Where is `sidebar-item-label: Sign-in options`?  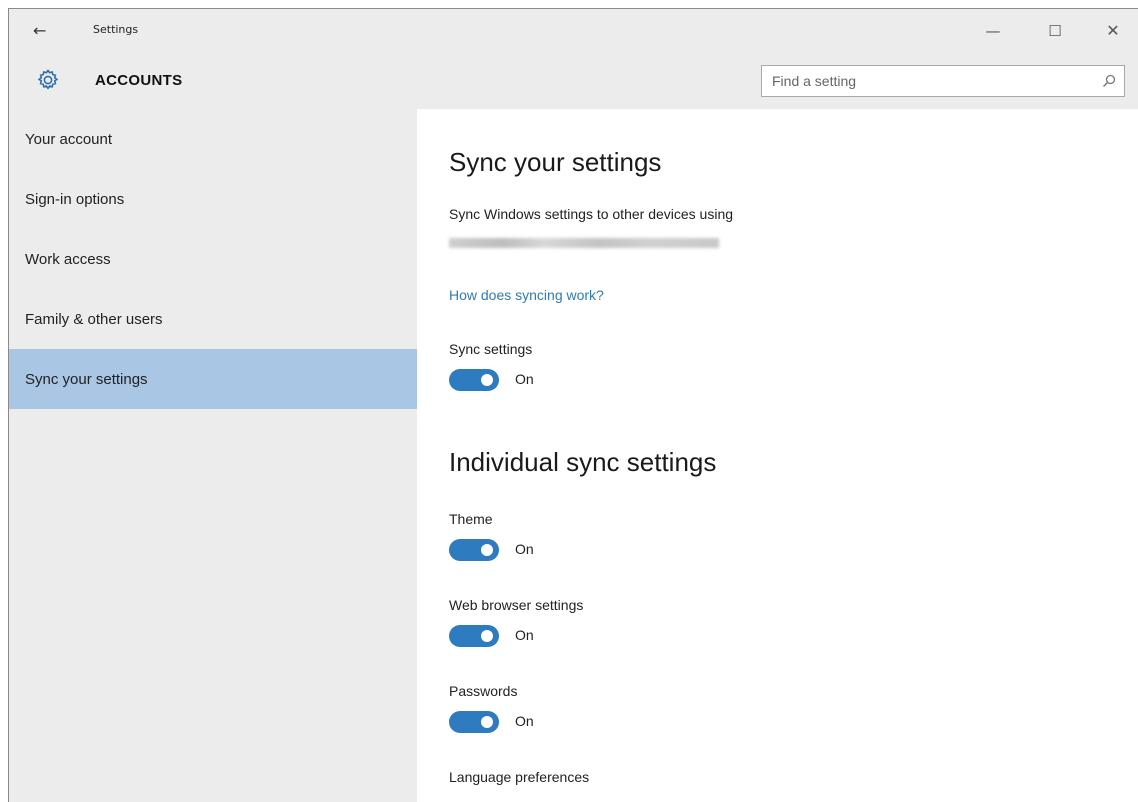
sidebar-item-label: Sign-in options is located at coordinates (75, 199).